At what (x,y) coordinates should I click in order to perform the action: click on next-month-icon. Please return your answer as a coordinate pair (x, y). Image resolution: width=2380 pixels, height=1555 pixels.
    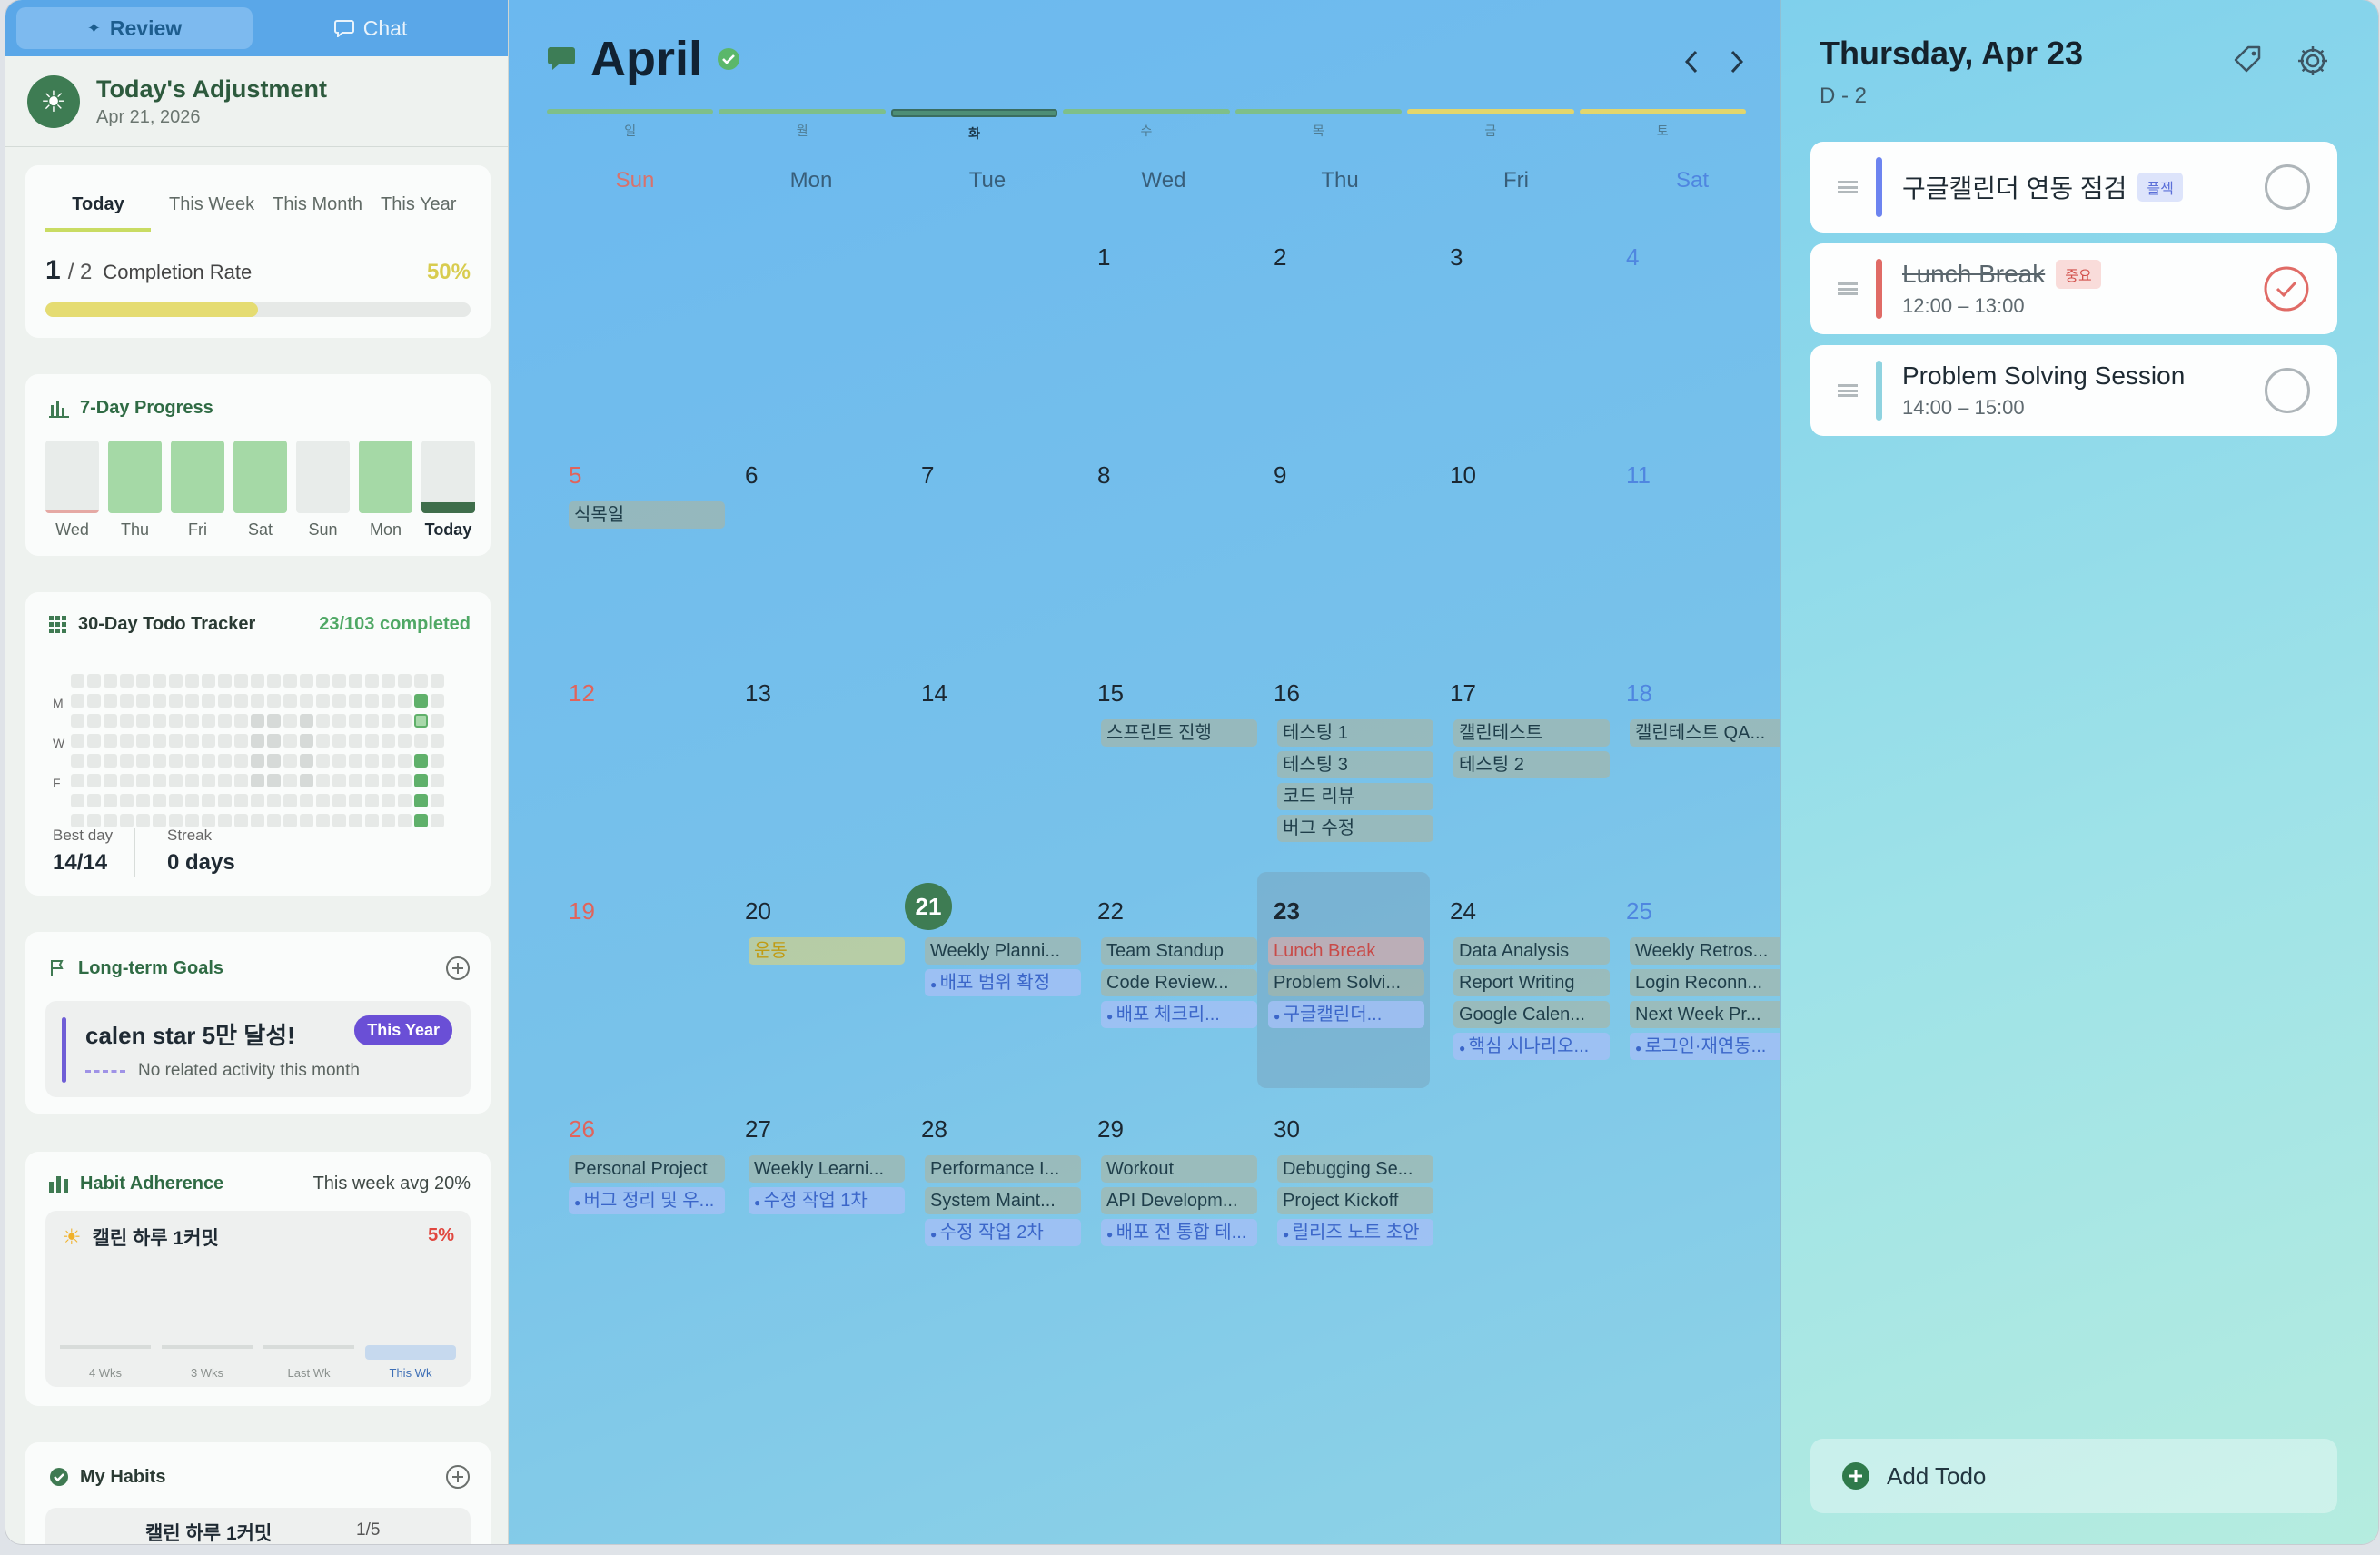
    Looking at the image, I should click on (1736, 61).